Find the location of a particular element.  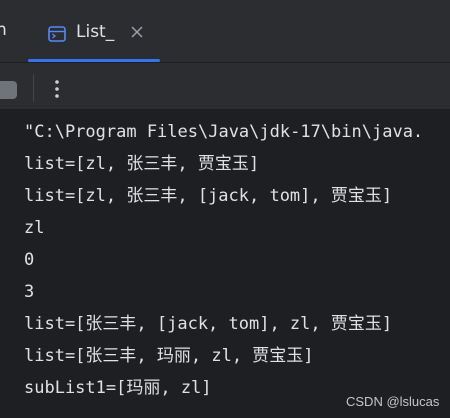

stop-icon is located at coordinates (8, 90).